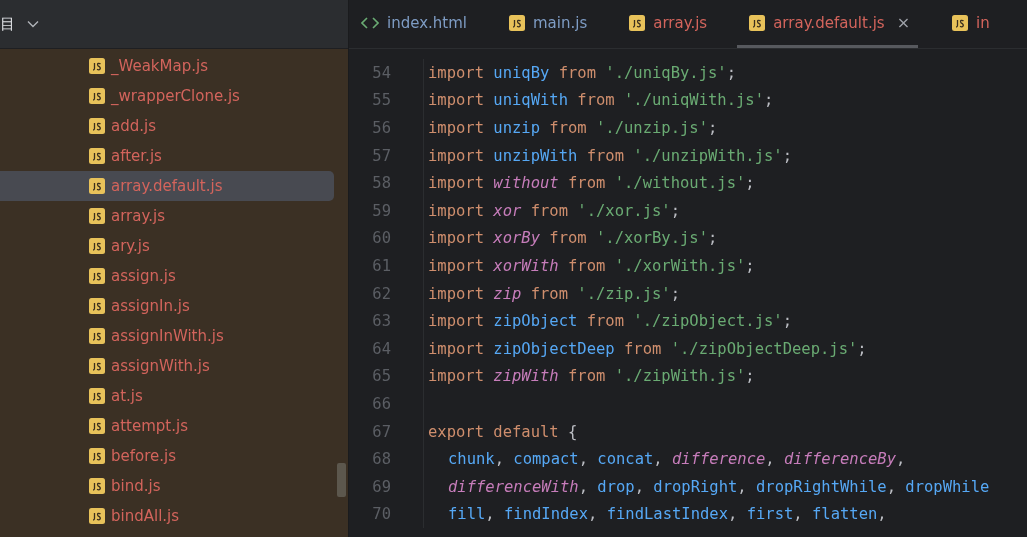 This screenshot has height=537, width=1027. What do you see at coordinates (666, 24) in the screenshot?
I see `editor-tab: array.js` at bounding box center [666, 24].